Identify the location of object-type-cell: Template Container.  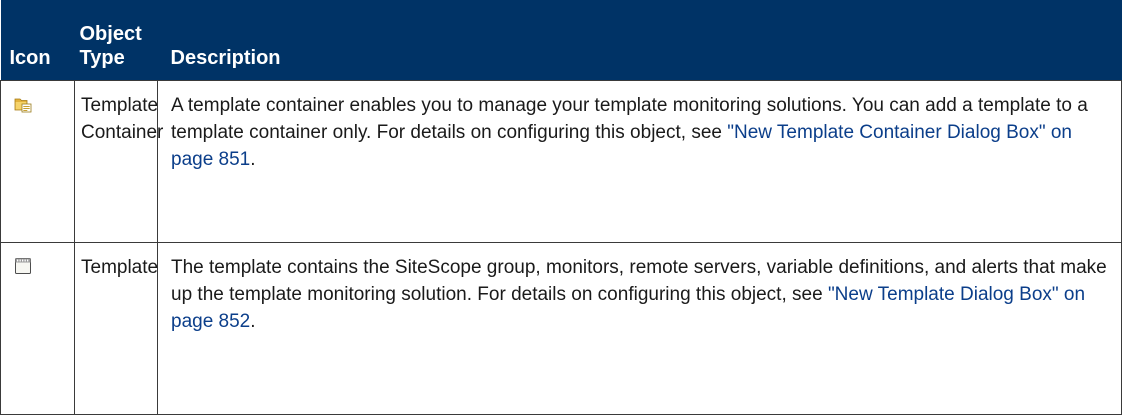
(118, 161).